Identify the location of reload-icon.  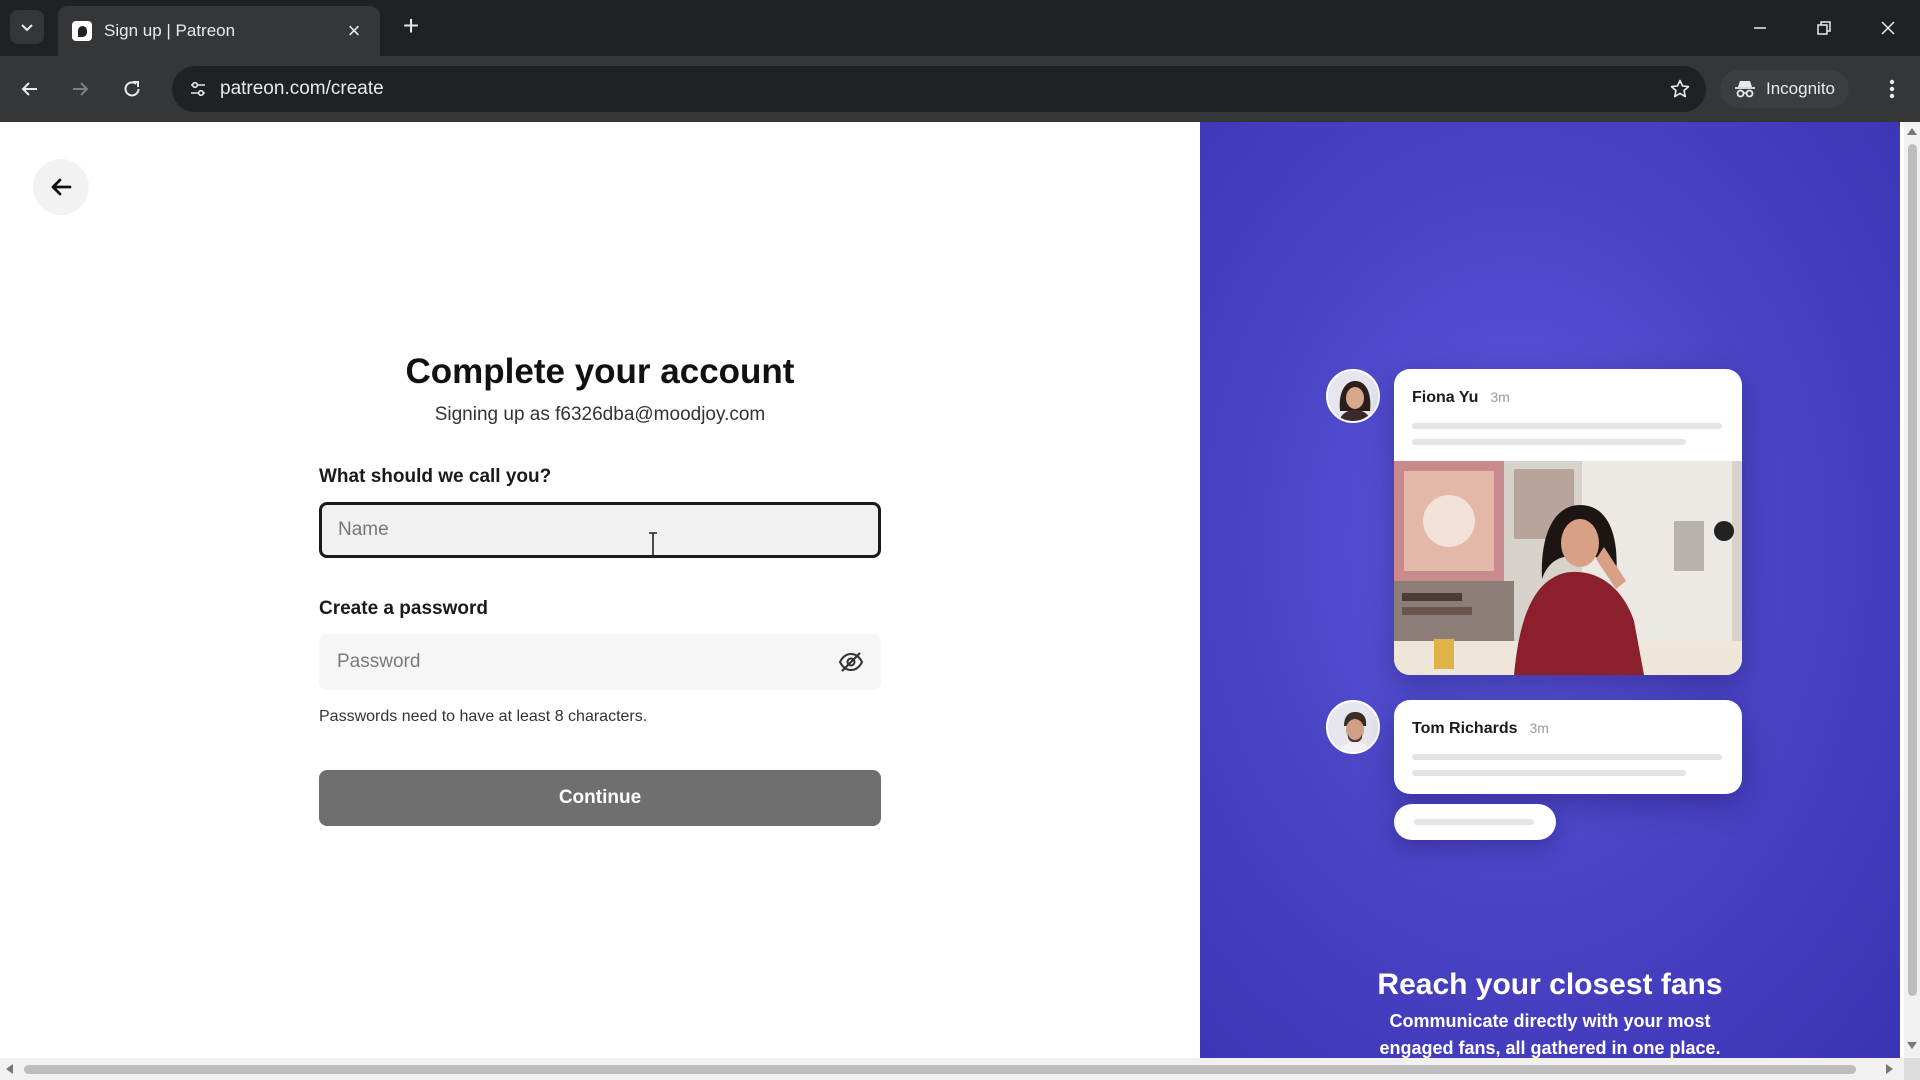
(132, 89).